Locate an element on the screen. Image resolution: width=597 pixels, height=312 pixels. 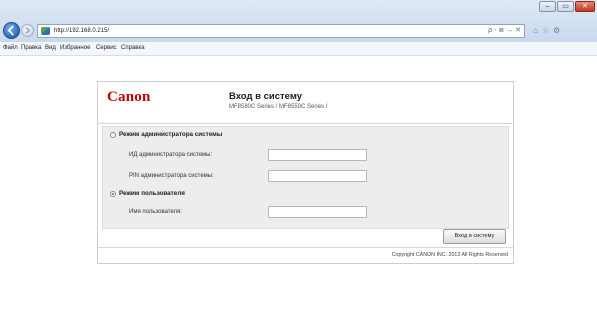
browser-menubar: Файл Правка Вид Избранное Сервис Справка is located at coordinates (298, 49).